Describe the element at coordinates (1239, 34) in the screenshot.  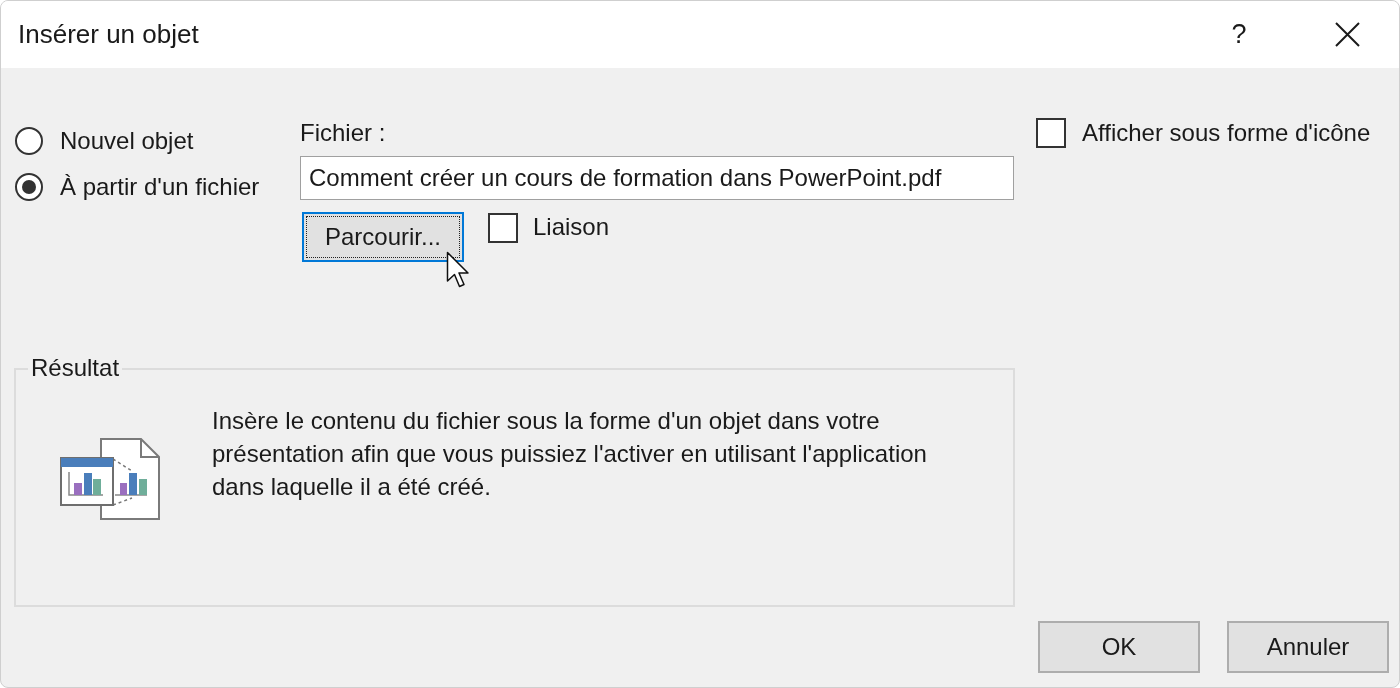
I see `help-button: ?` at that location.